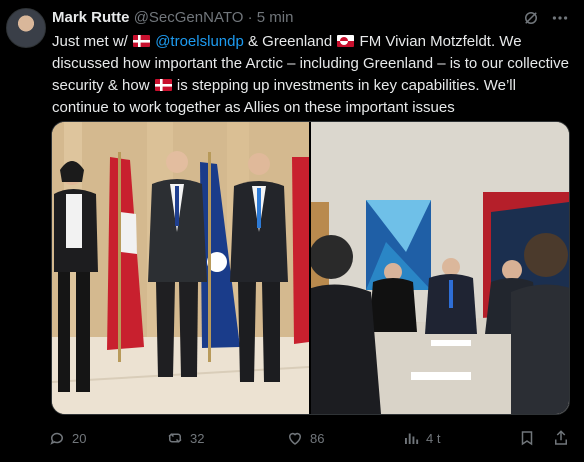  What do you see at coordinates (295, 438) in the screenshot?
I see `like-icon` at bounding box center [295, 438].